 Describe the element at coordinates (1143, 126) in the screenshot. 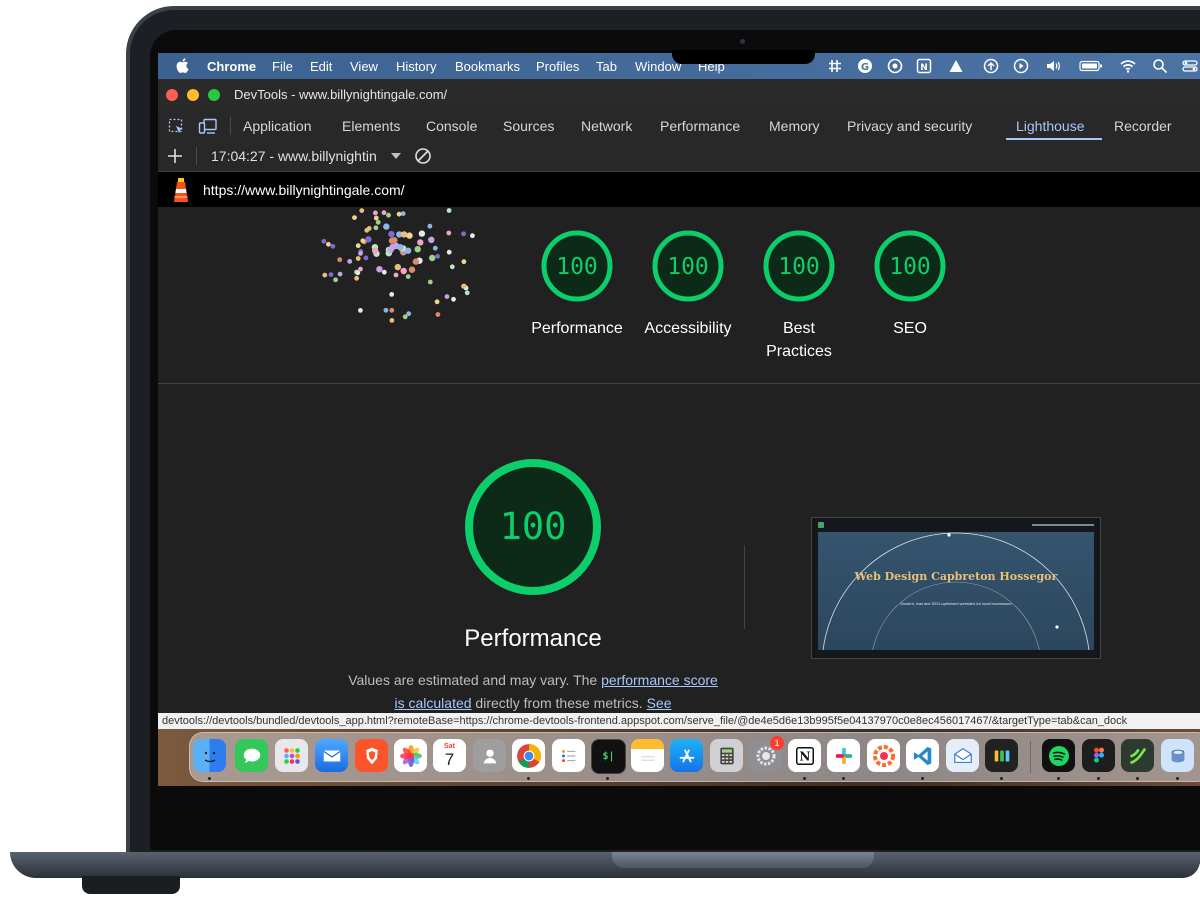

I see `tab-recorder: Recorder` at that location.